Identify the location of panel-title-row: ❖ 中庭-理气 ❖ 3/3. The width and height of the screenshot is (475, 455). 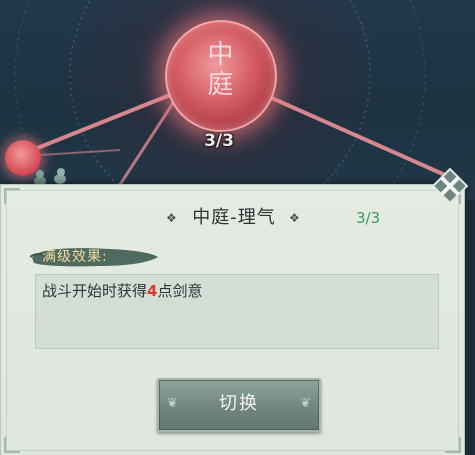
(231, 219).